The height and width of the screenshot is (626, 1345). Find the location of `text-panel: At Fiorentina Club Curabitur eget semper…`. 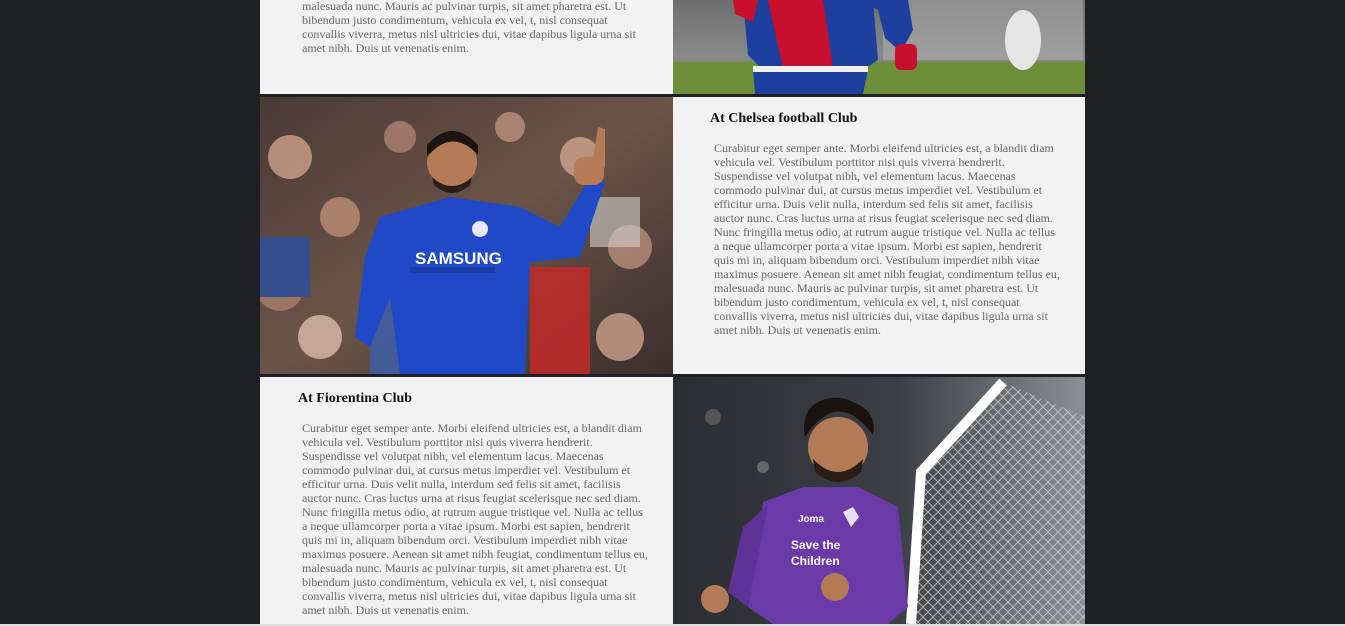

text-panel: At Fiorentina Club Curabitur eget semper… is located at coordinates (466, 500).